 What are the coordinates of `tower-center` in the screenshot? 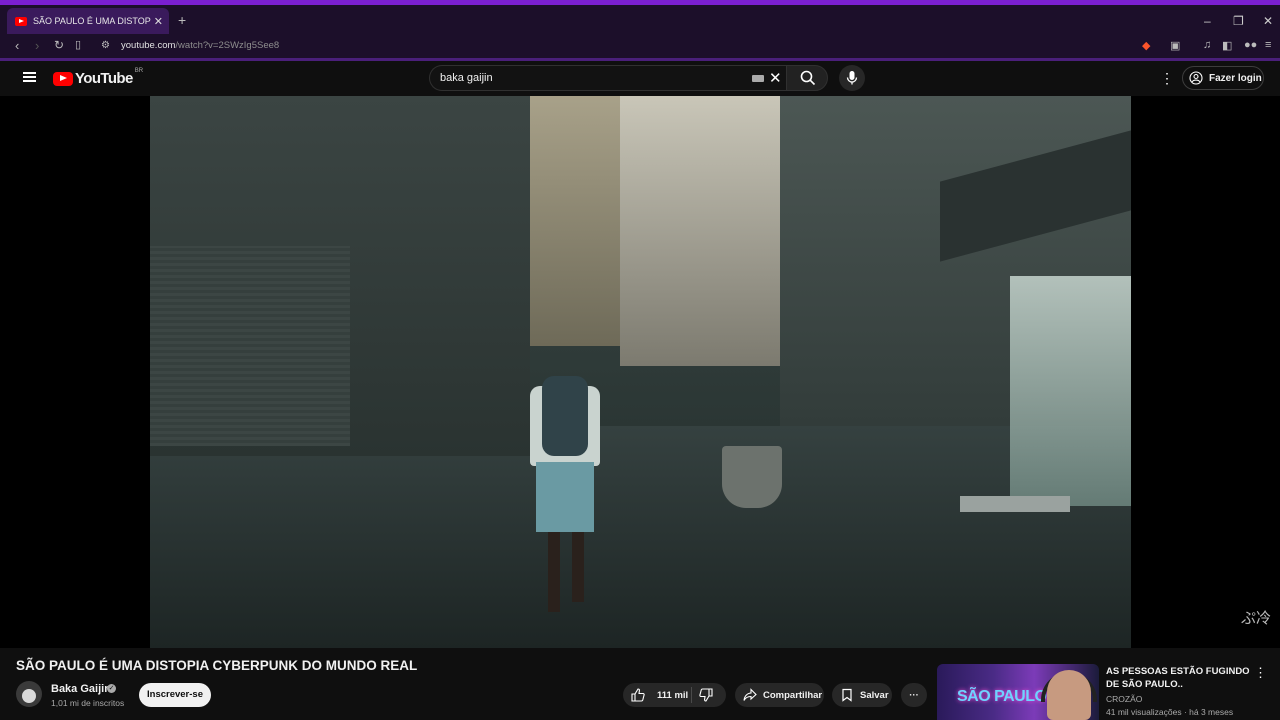 It's located at (580, 221).